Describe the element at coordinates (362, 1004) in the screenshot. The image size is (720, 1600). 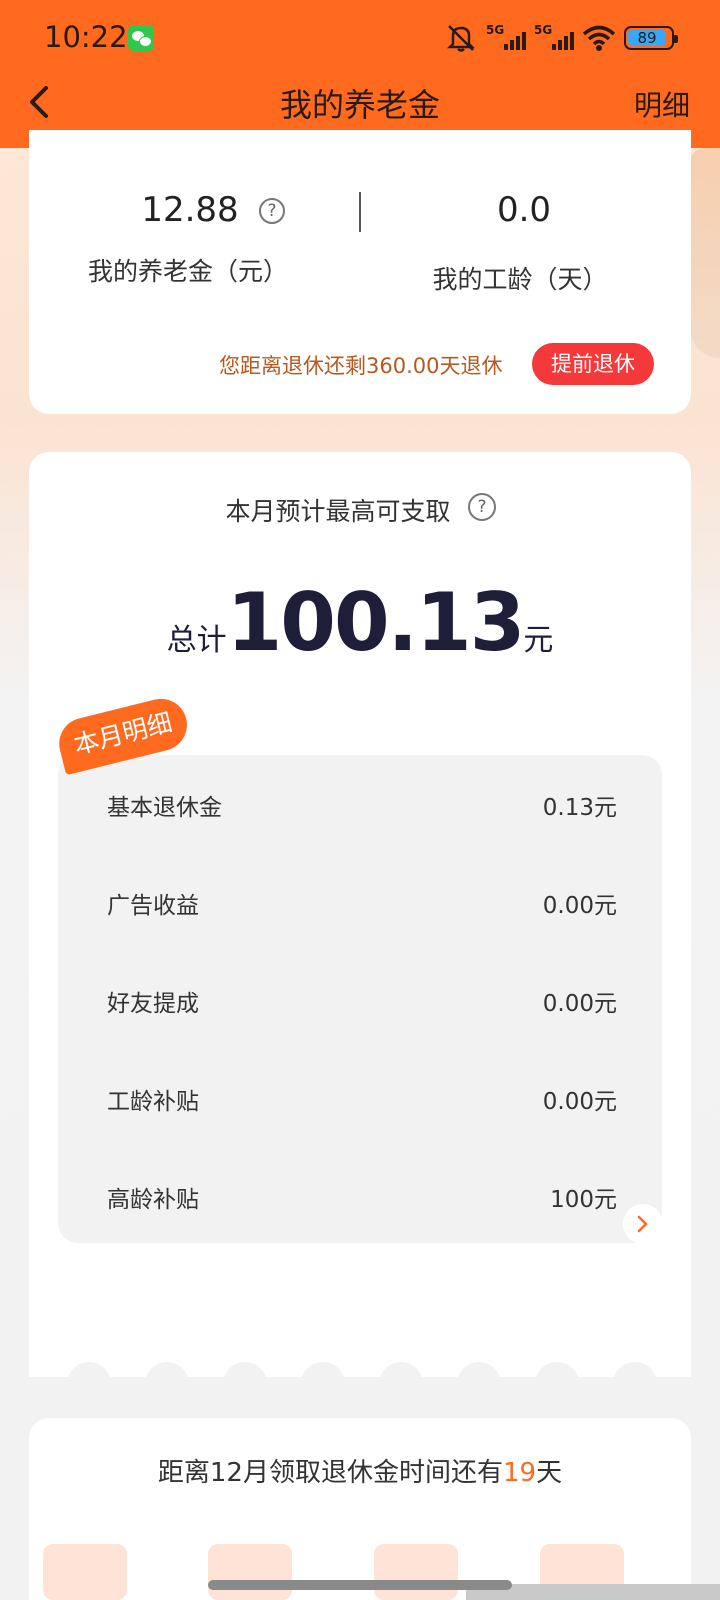
I see `detail-row-friend-commission: 好友提成 0.00元` at that location.